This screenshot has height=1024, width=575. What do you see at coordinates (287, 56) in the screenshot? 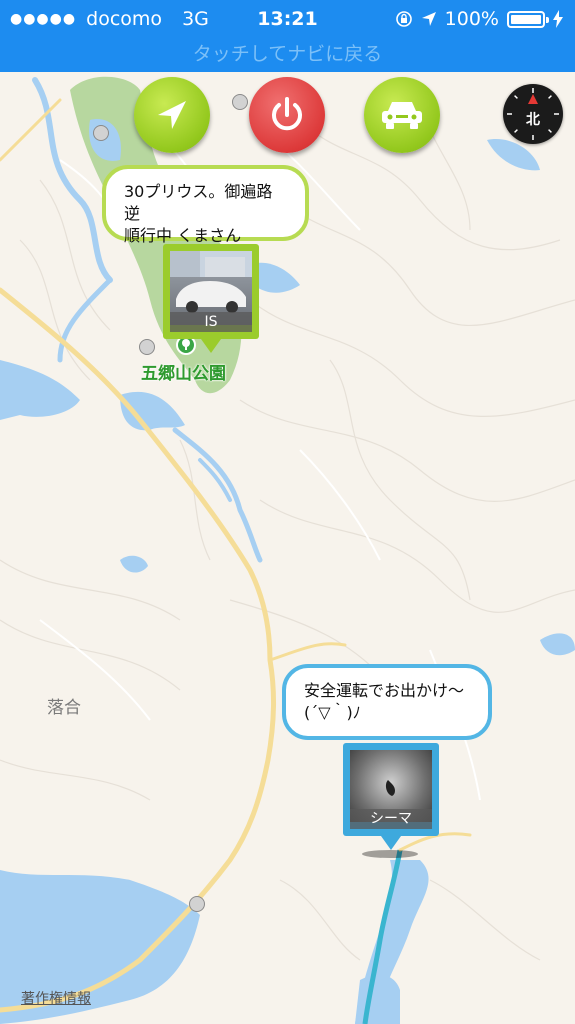
I see `return-to-navi-bar: タッチしてナビに戻る` at bounding box center [287, 56].